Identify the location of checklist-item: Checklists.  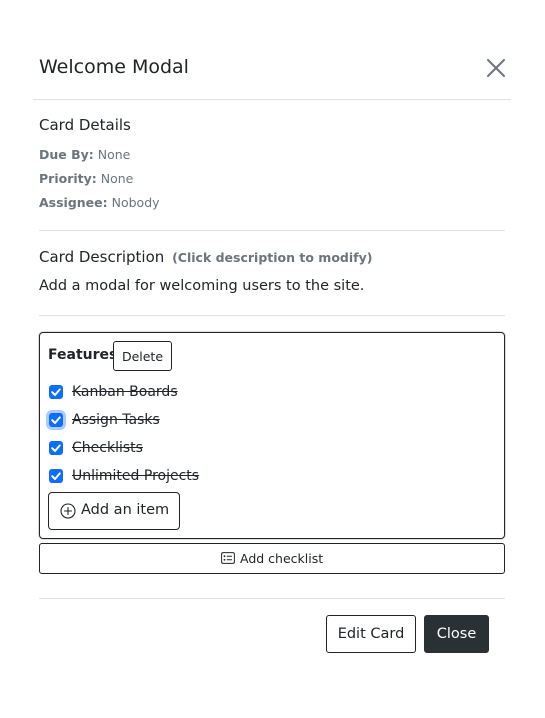
(198, 449).